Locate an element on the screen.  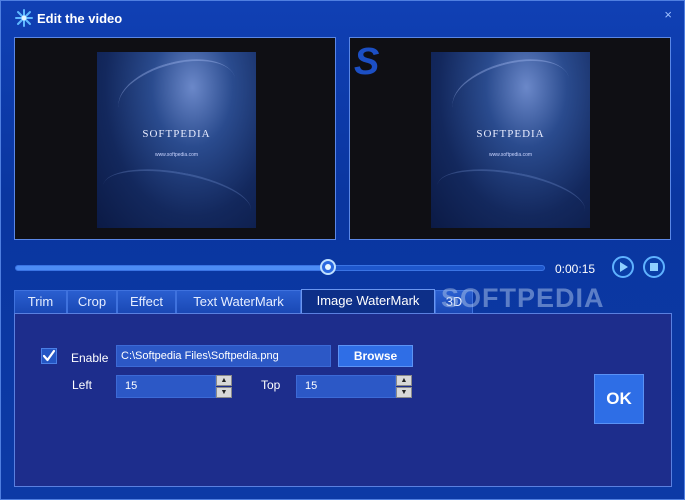
left-label: Left is located at coordinates (82, 385).